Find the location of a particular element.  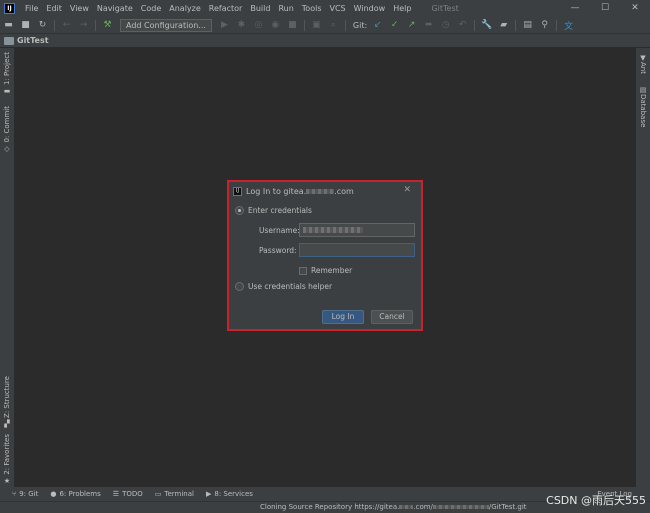

search-icon: ⚲ is located at coordinates (544, 25).